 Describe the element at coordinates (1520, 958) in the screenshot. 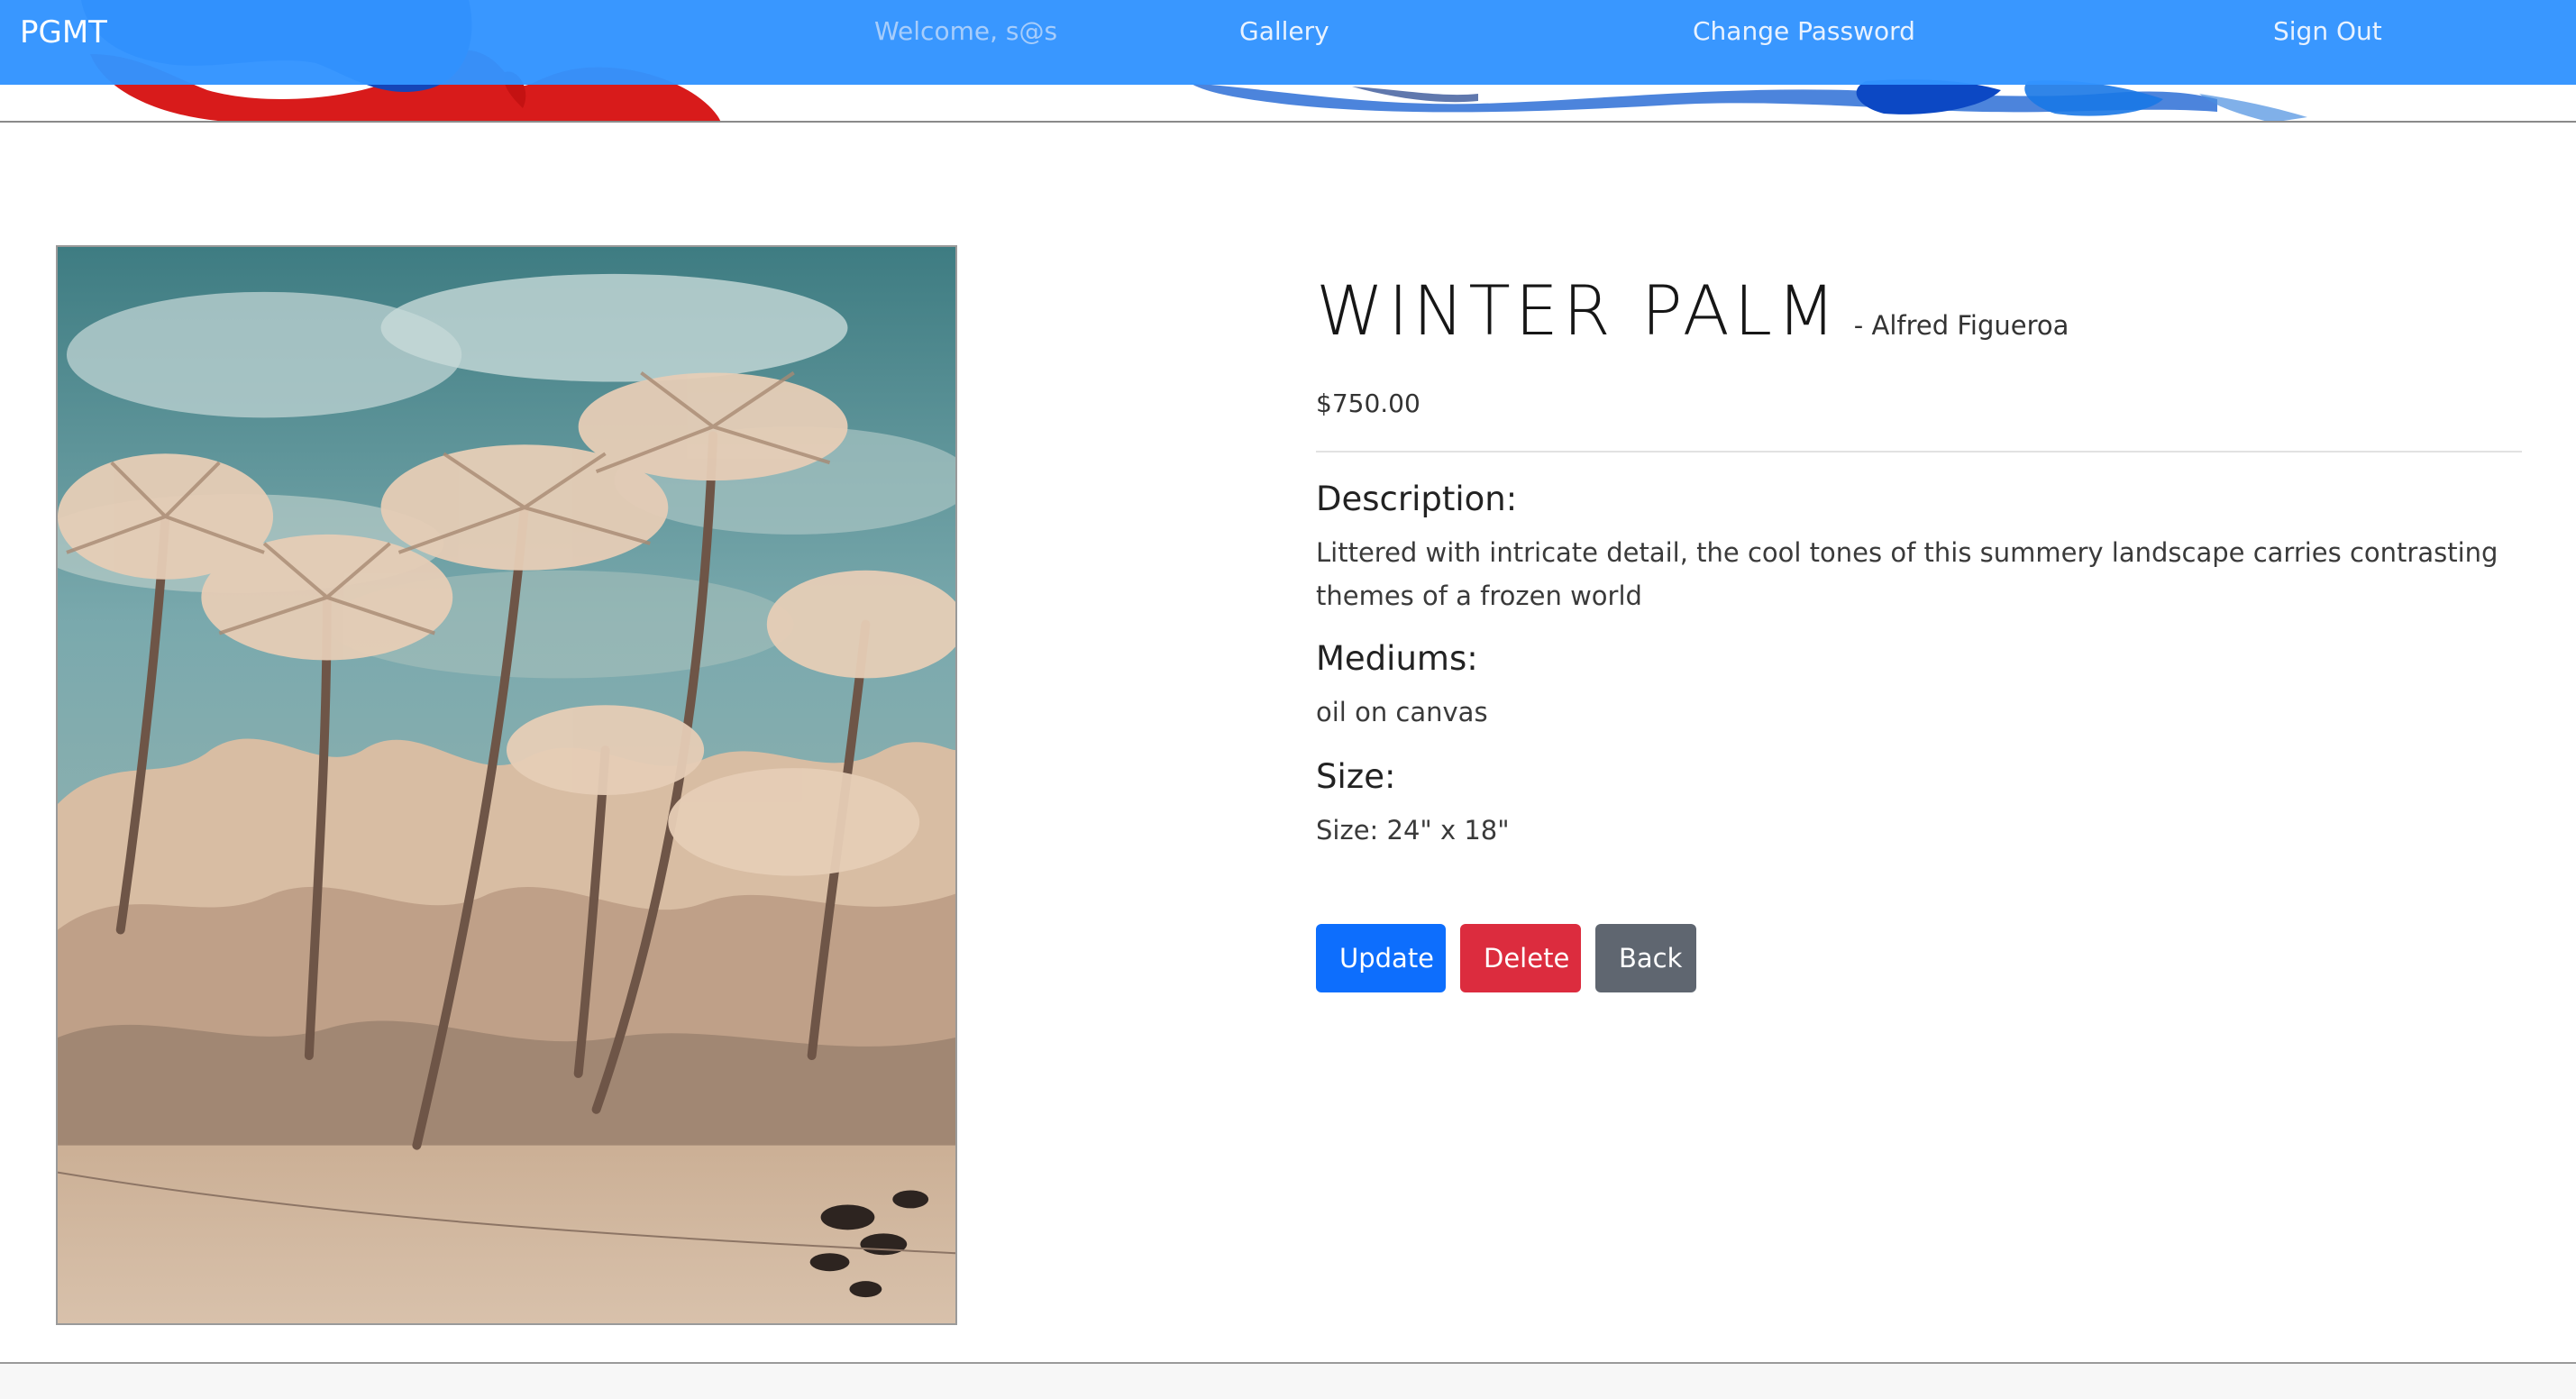

I see `delete-button: Delete` at that location.